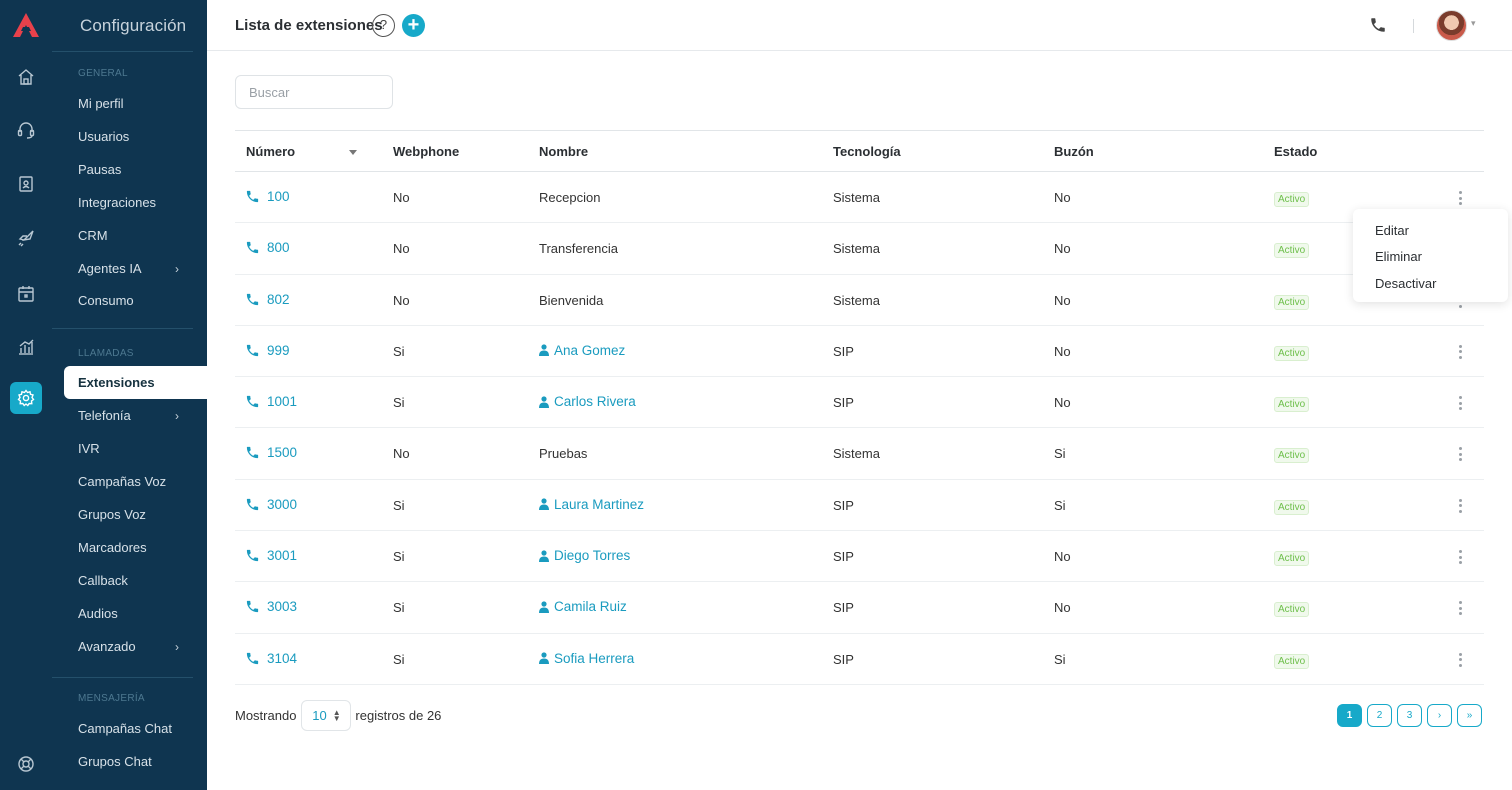 This screenshot has height=790, width=1512. Describe the element at coordinates (271, 504) in the screenshot. I see `extension-number-link: 3000` at that location.